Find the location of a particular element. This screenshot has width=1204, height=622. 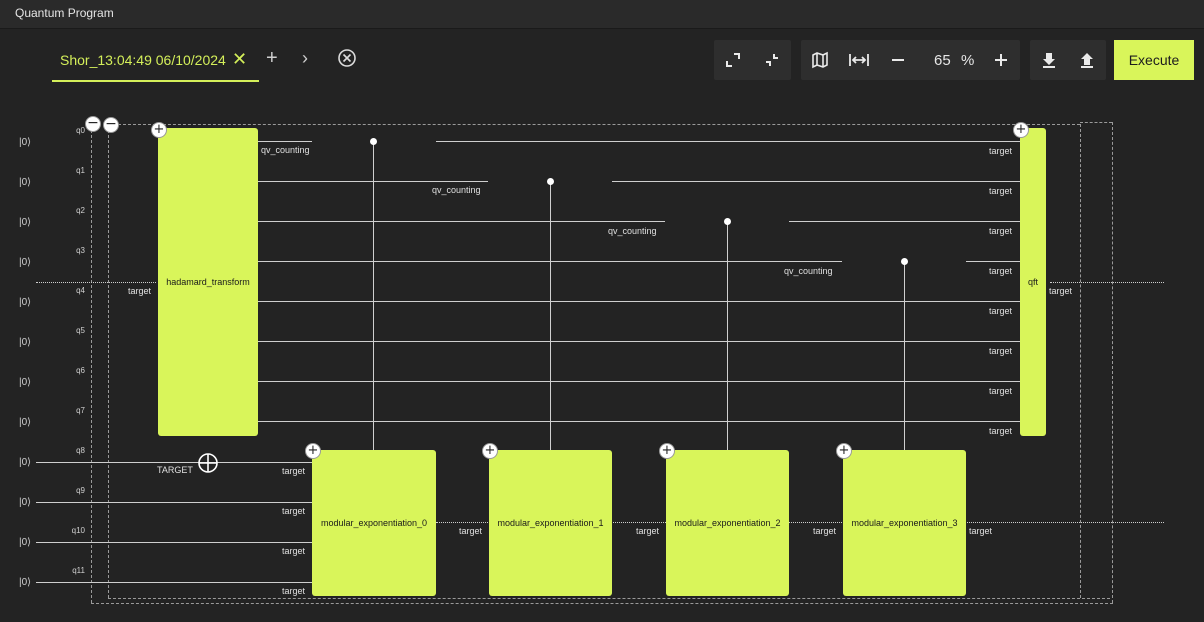

qv-counting-label-0: qv_counting is located at coordinates (285, 150).